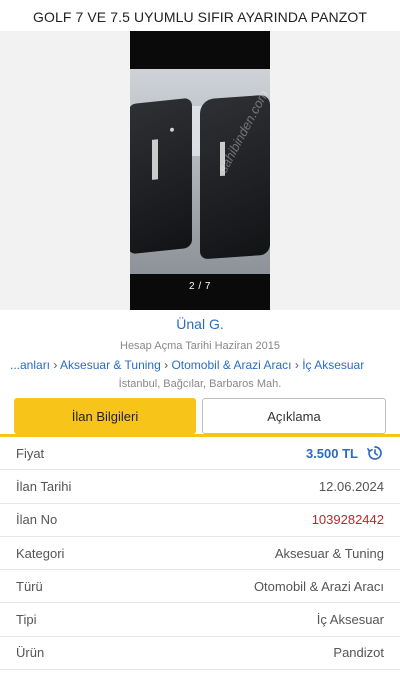 Image resolution: width=400 pixels, height=680 pixels. What do you see at coordinates (200, 487) in the screenshot?
I see `table-row-date: İlan Tarihi 12.06.2024` at bounding box center [200, 487].